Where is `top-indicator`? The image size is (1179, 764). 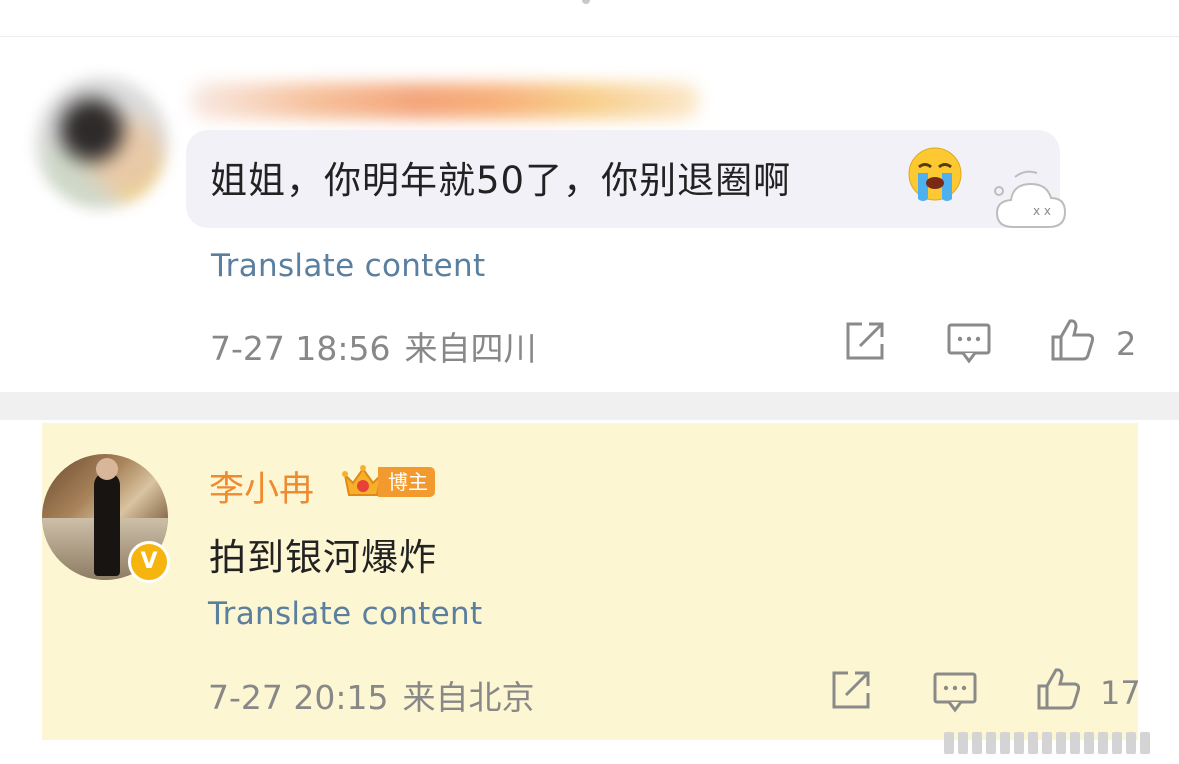
top-indicator is located at coordinates (586, 2).